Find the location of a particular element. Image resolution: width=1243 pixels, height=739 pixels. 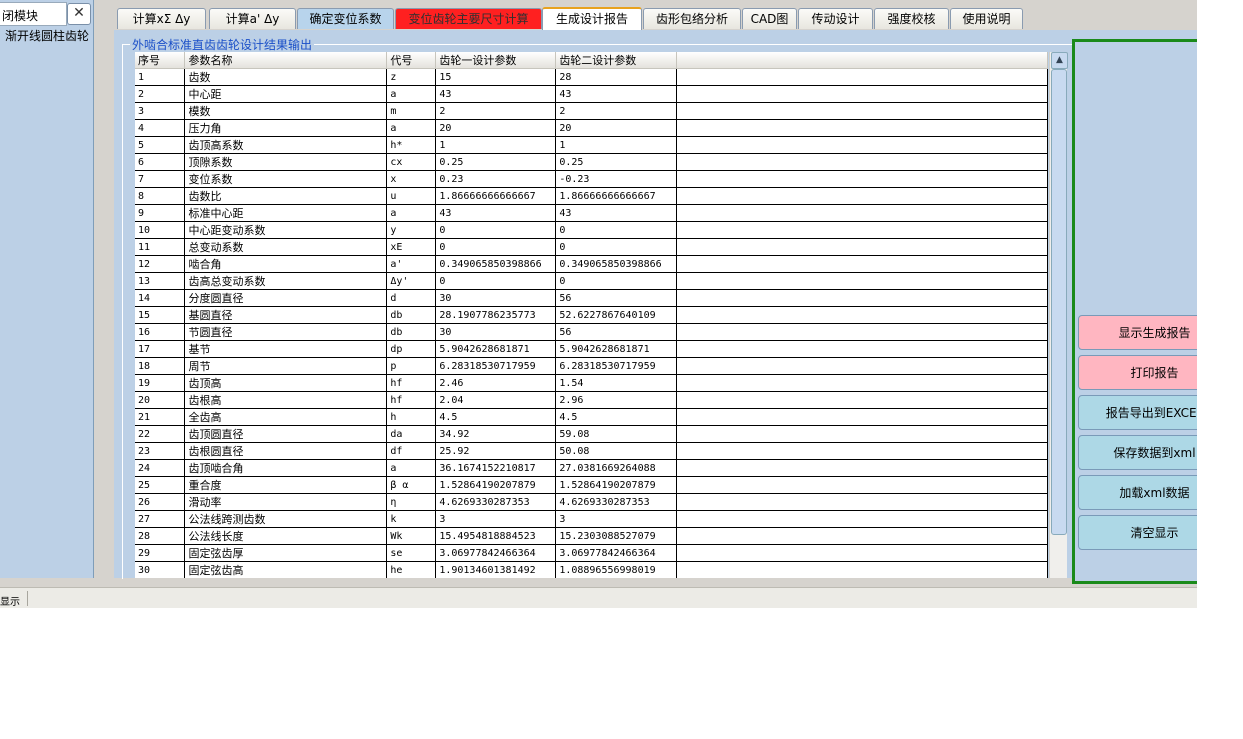

vertical-scrollbar: ▲ is located at coordinates (1058, 315).